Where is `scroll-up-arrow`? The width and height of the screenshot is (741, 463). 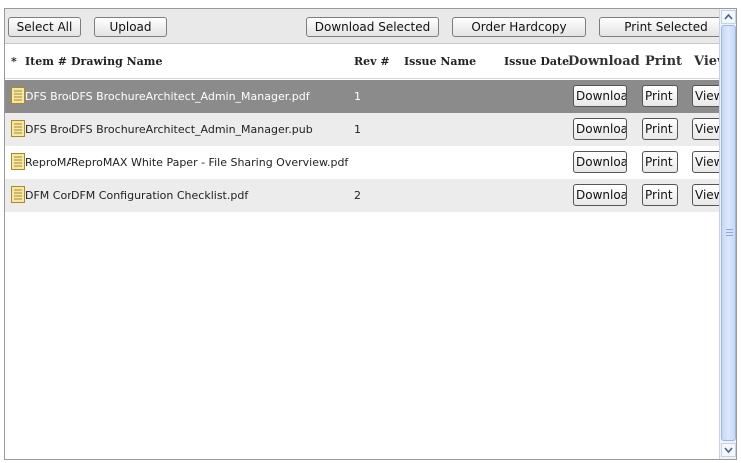 scroll-up-arrow is located at coordinates (728, 17).